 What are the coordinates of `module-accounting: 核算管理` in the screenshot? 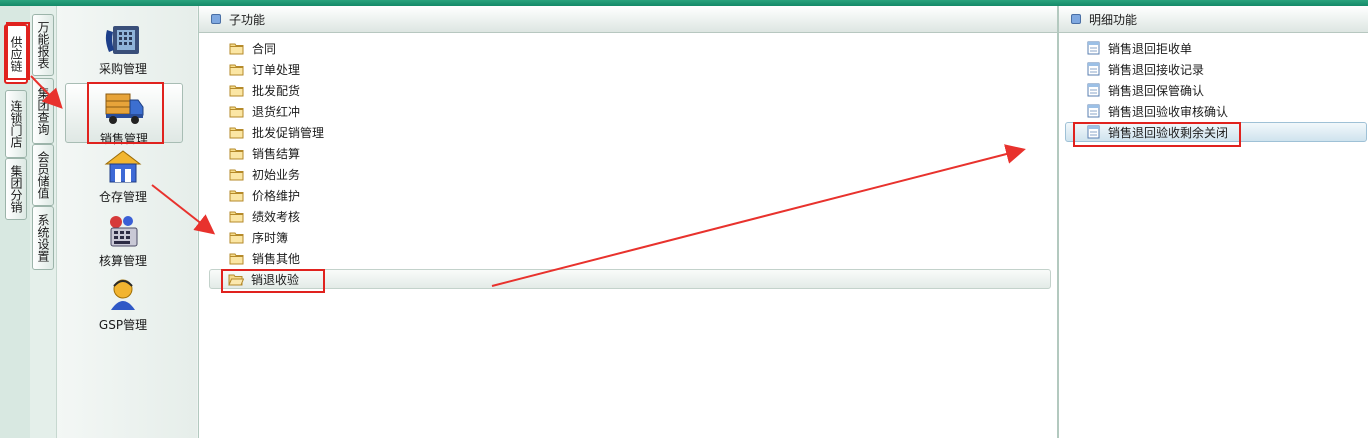 It's located at (123, 240).